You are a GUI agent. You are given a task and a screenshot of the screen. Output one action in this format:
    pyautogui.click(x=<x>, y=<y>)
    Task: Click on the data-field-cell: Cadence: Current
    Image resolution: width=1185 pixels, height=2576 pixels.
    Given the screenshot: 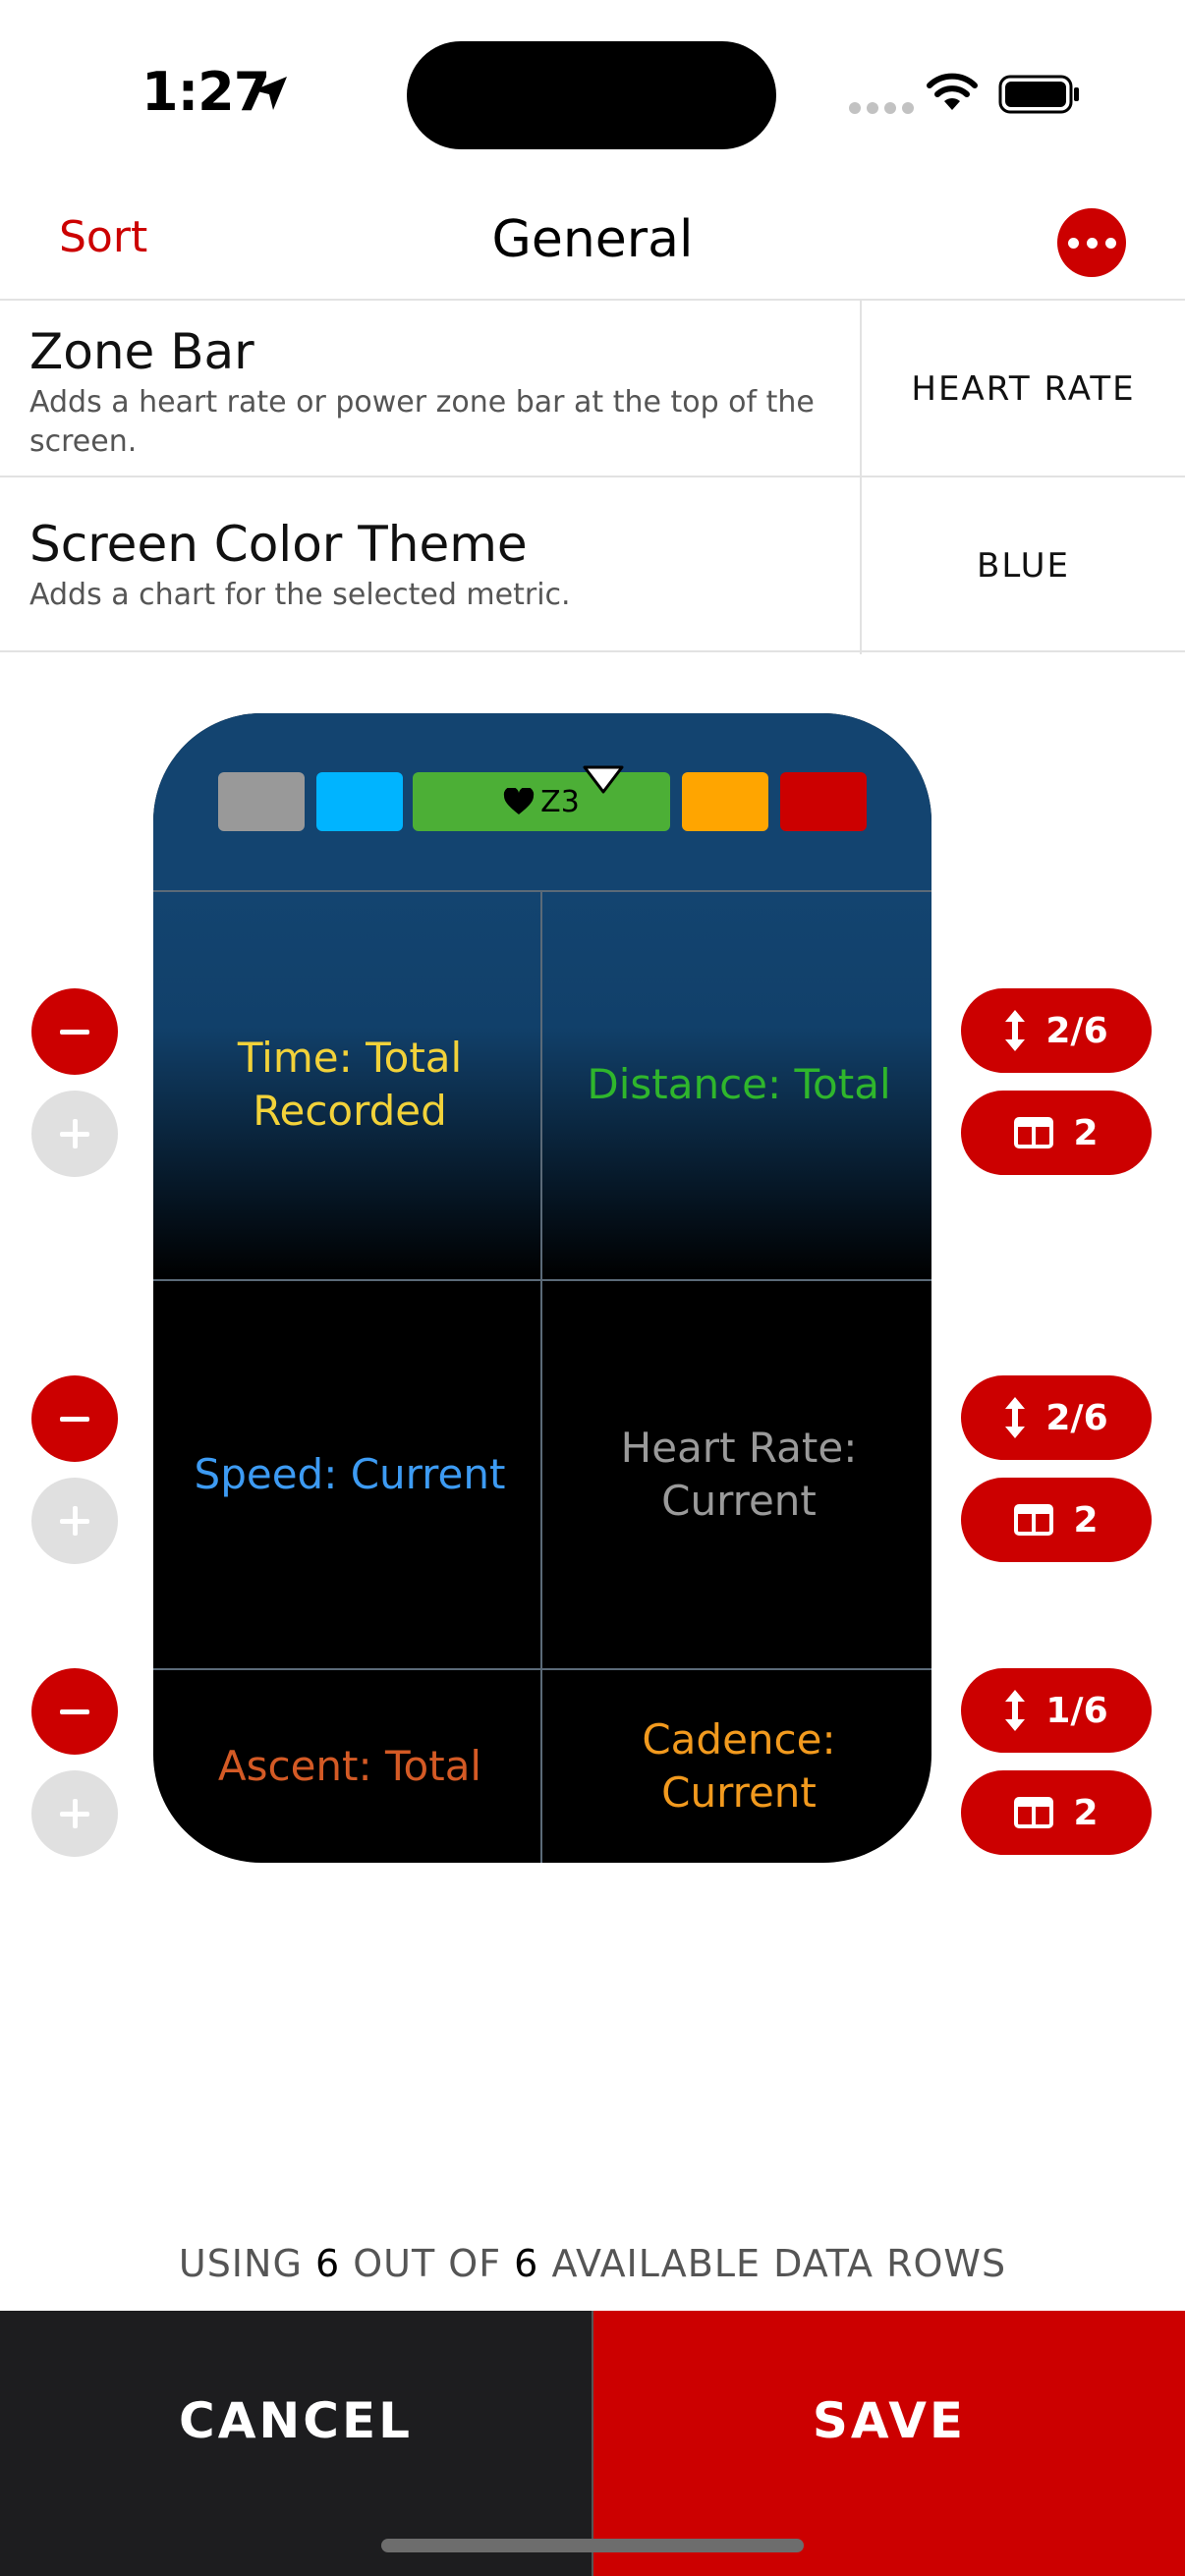 What is the action you would take?
    pyautogui.click(x=739, y=1766)
    